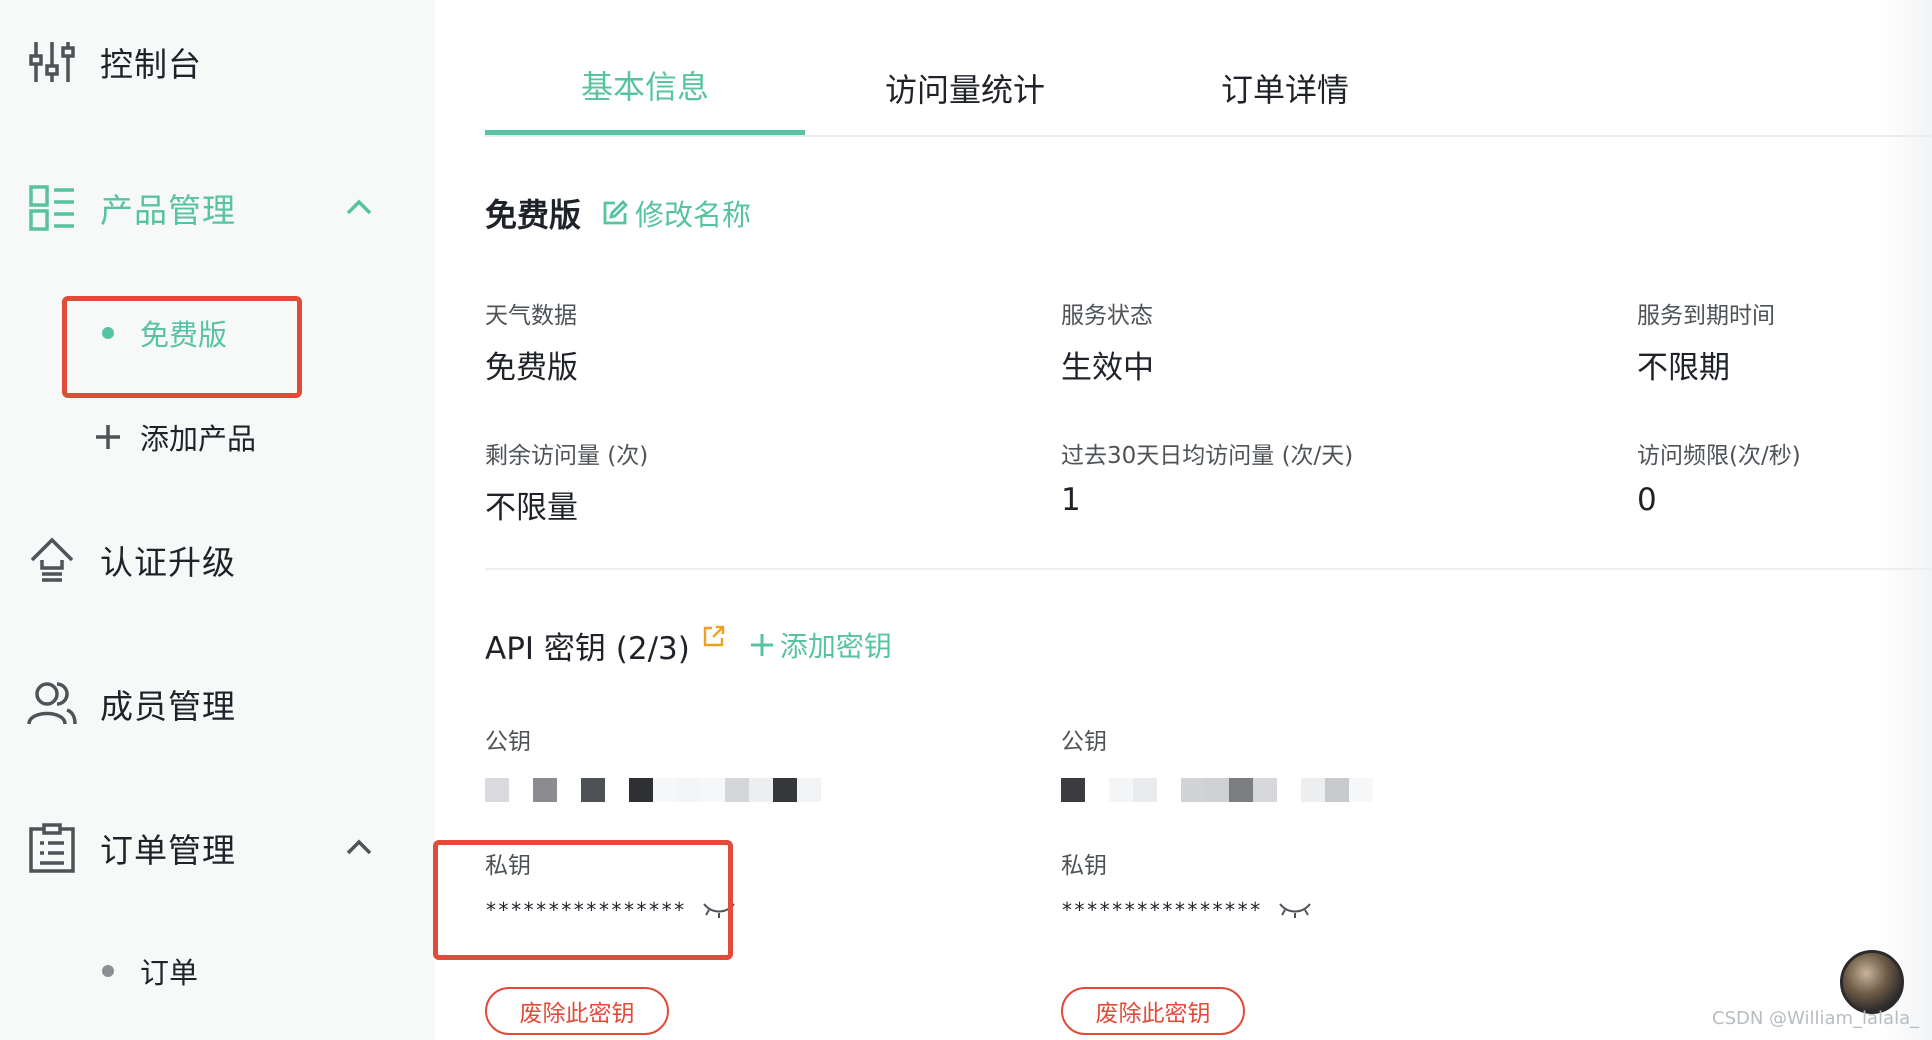 The height and width of the screenshot is (1040, 1932). I want to click on info-value: 1, so click(1071, 500).